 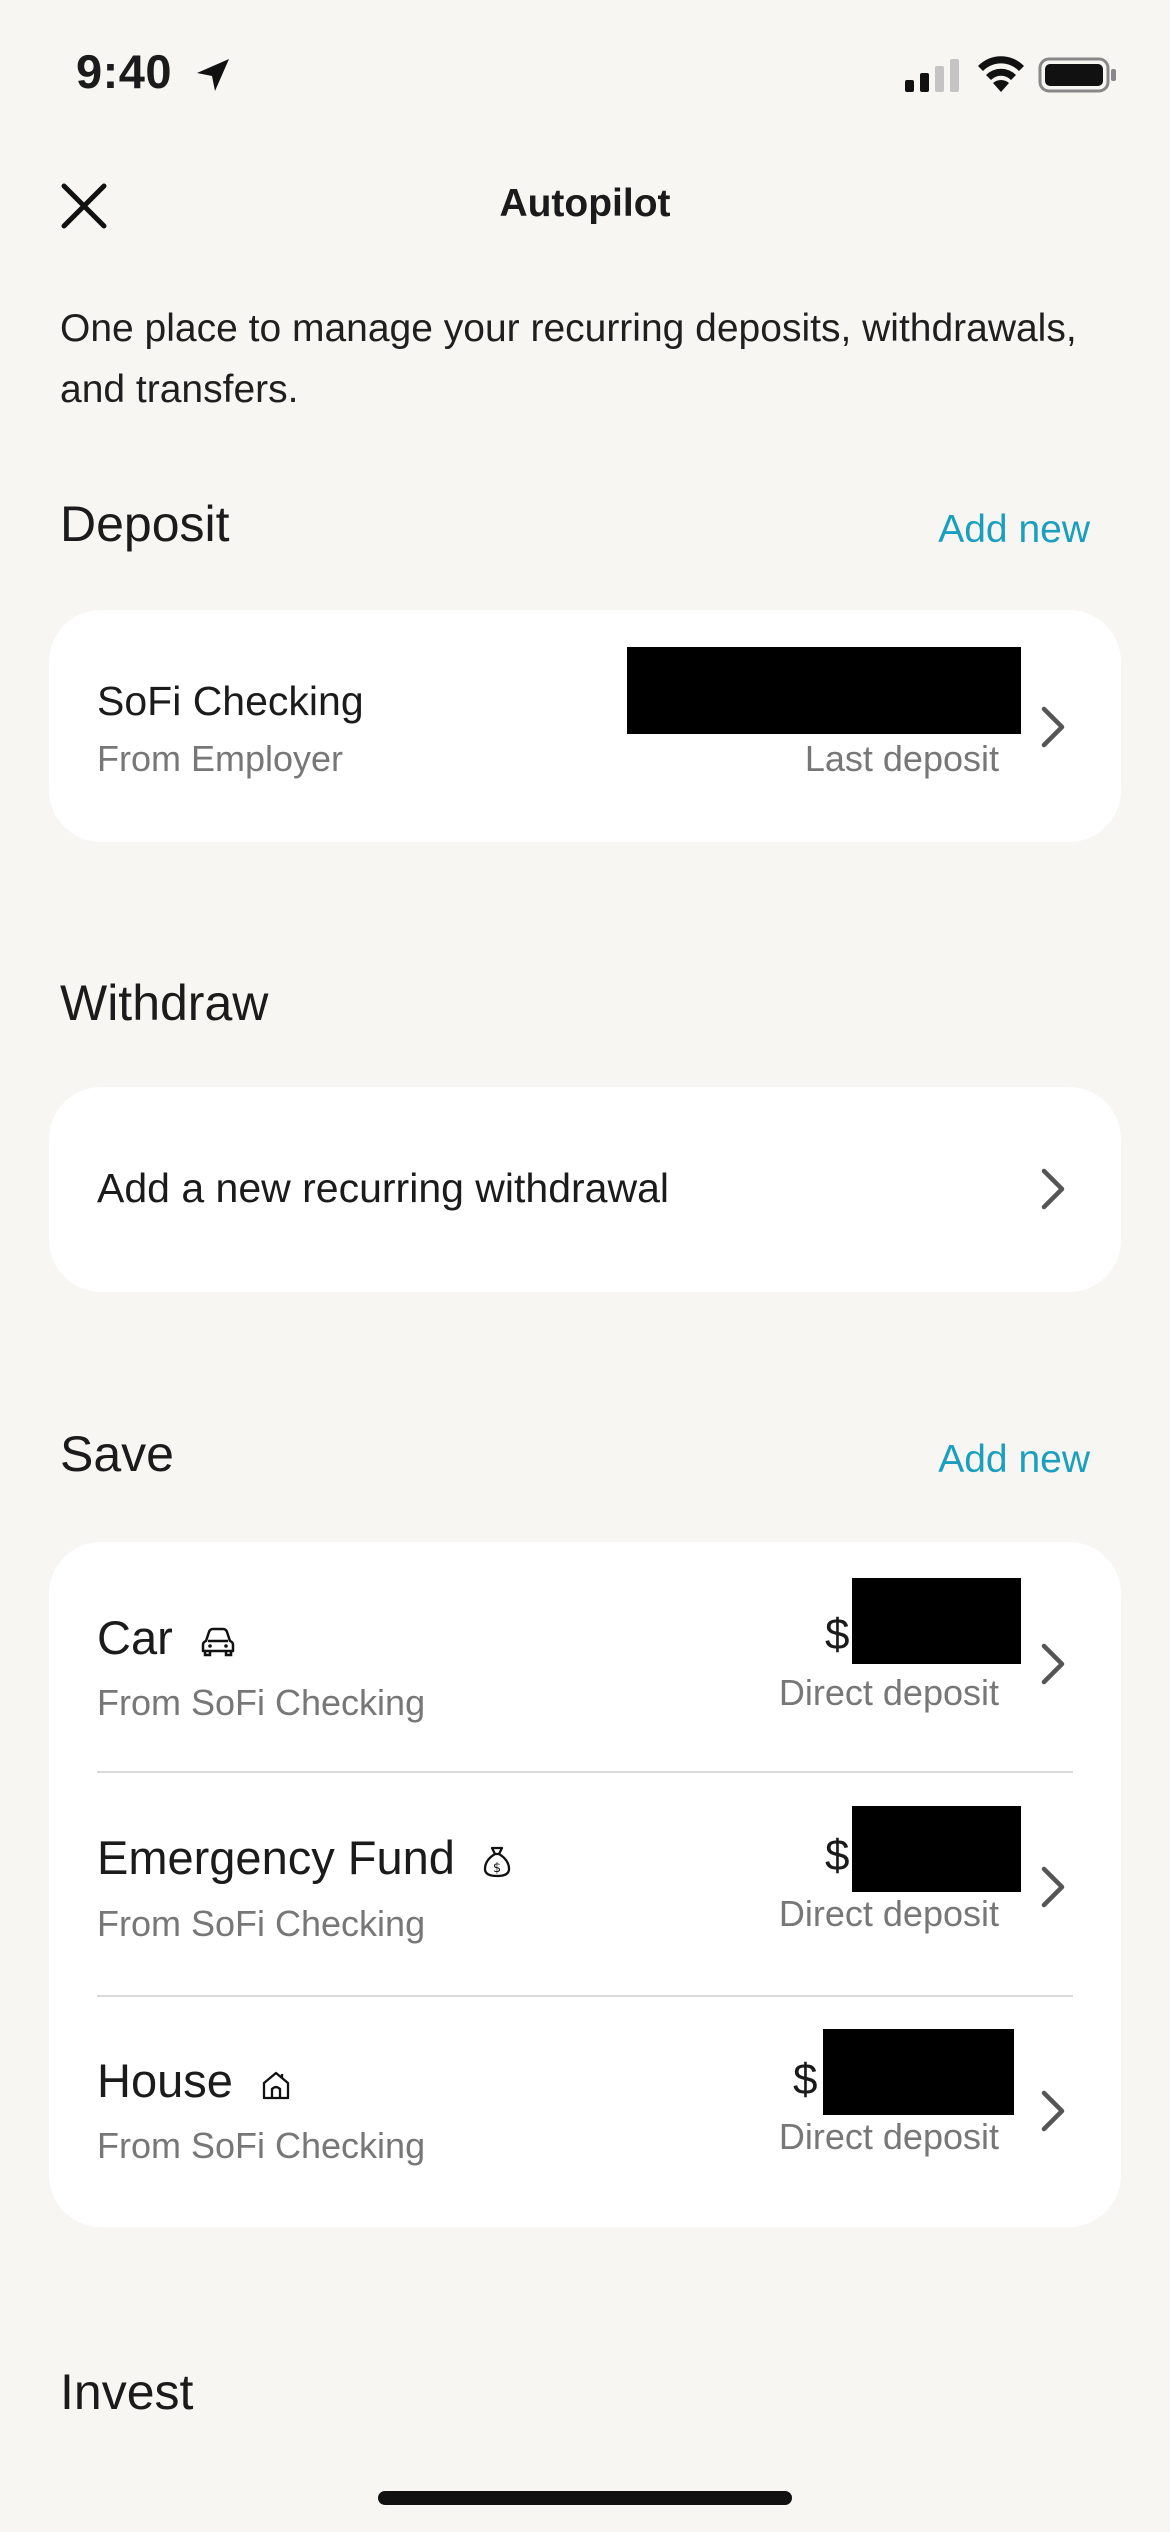 I want to click on page-title: Autopilot, so click(x=585, y=203).